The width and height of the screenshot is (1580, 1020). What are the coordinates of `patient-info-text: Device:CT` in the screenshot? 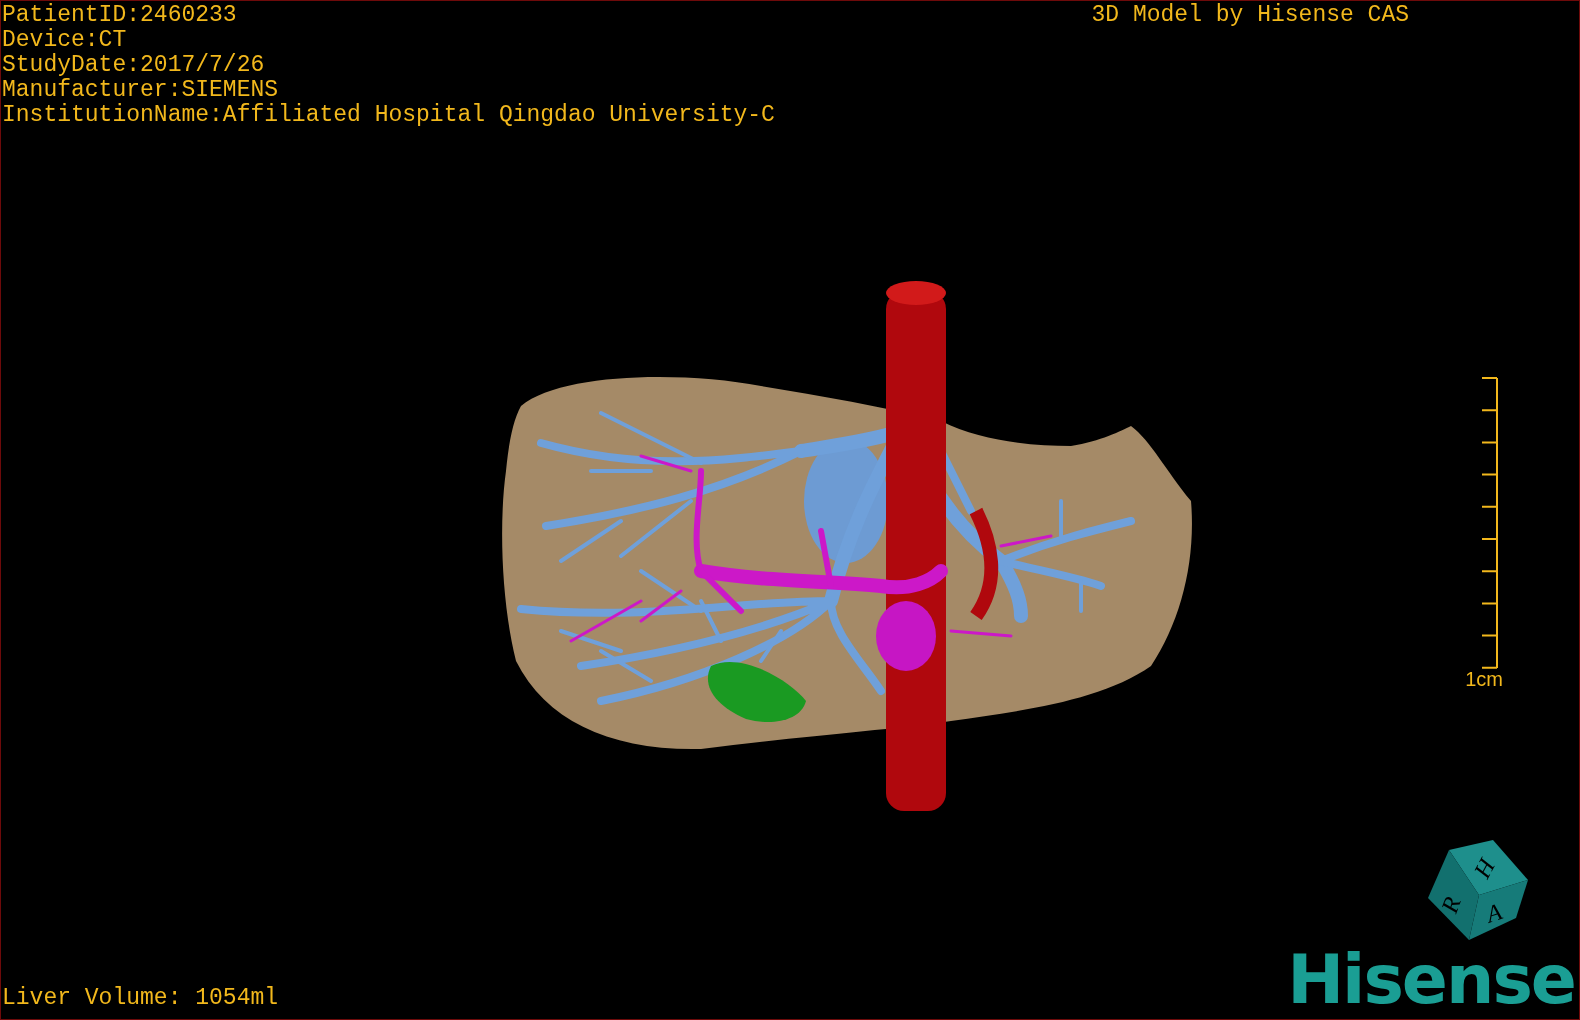 It's located at (64, 40).